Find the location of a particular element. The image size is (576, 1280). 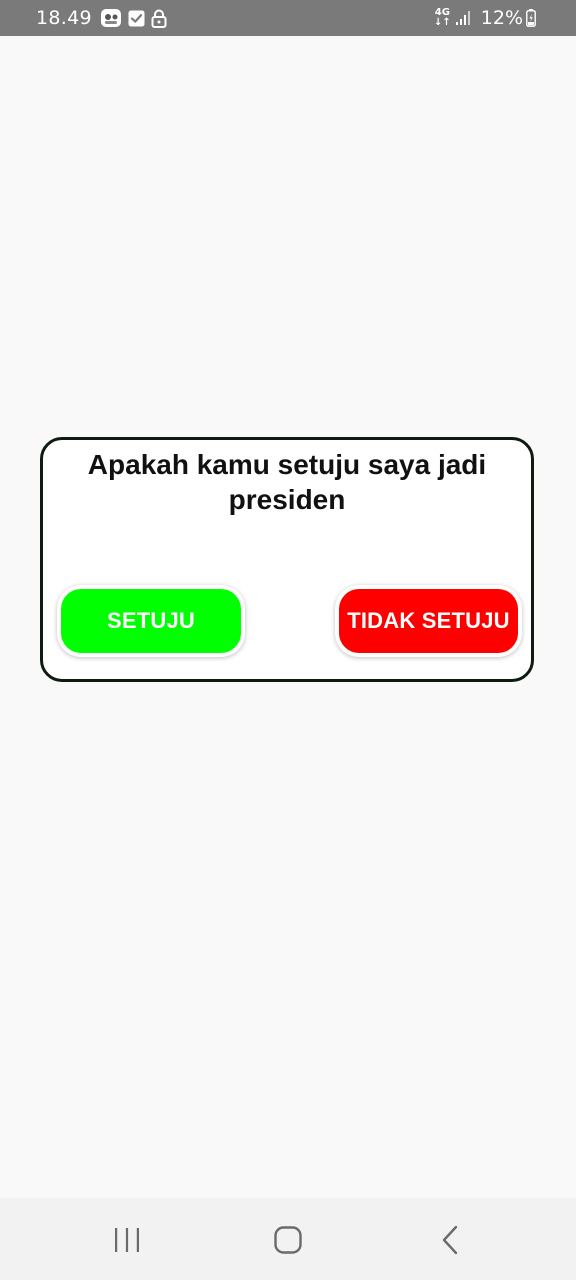

battery-percent: 12% is located at coordinates (501, 18).